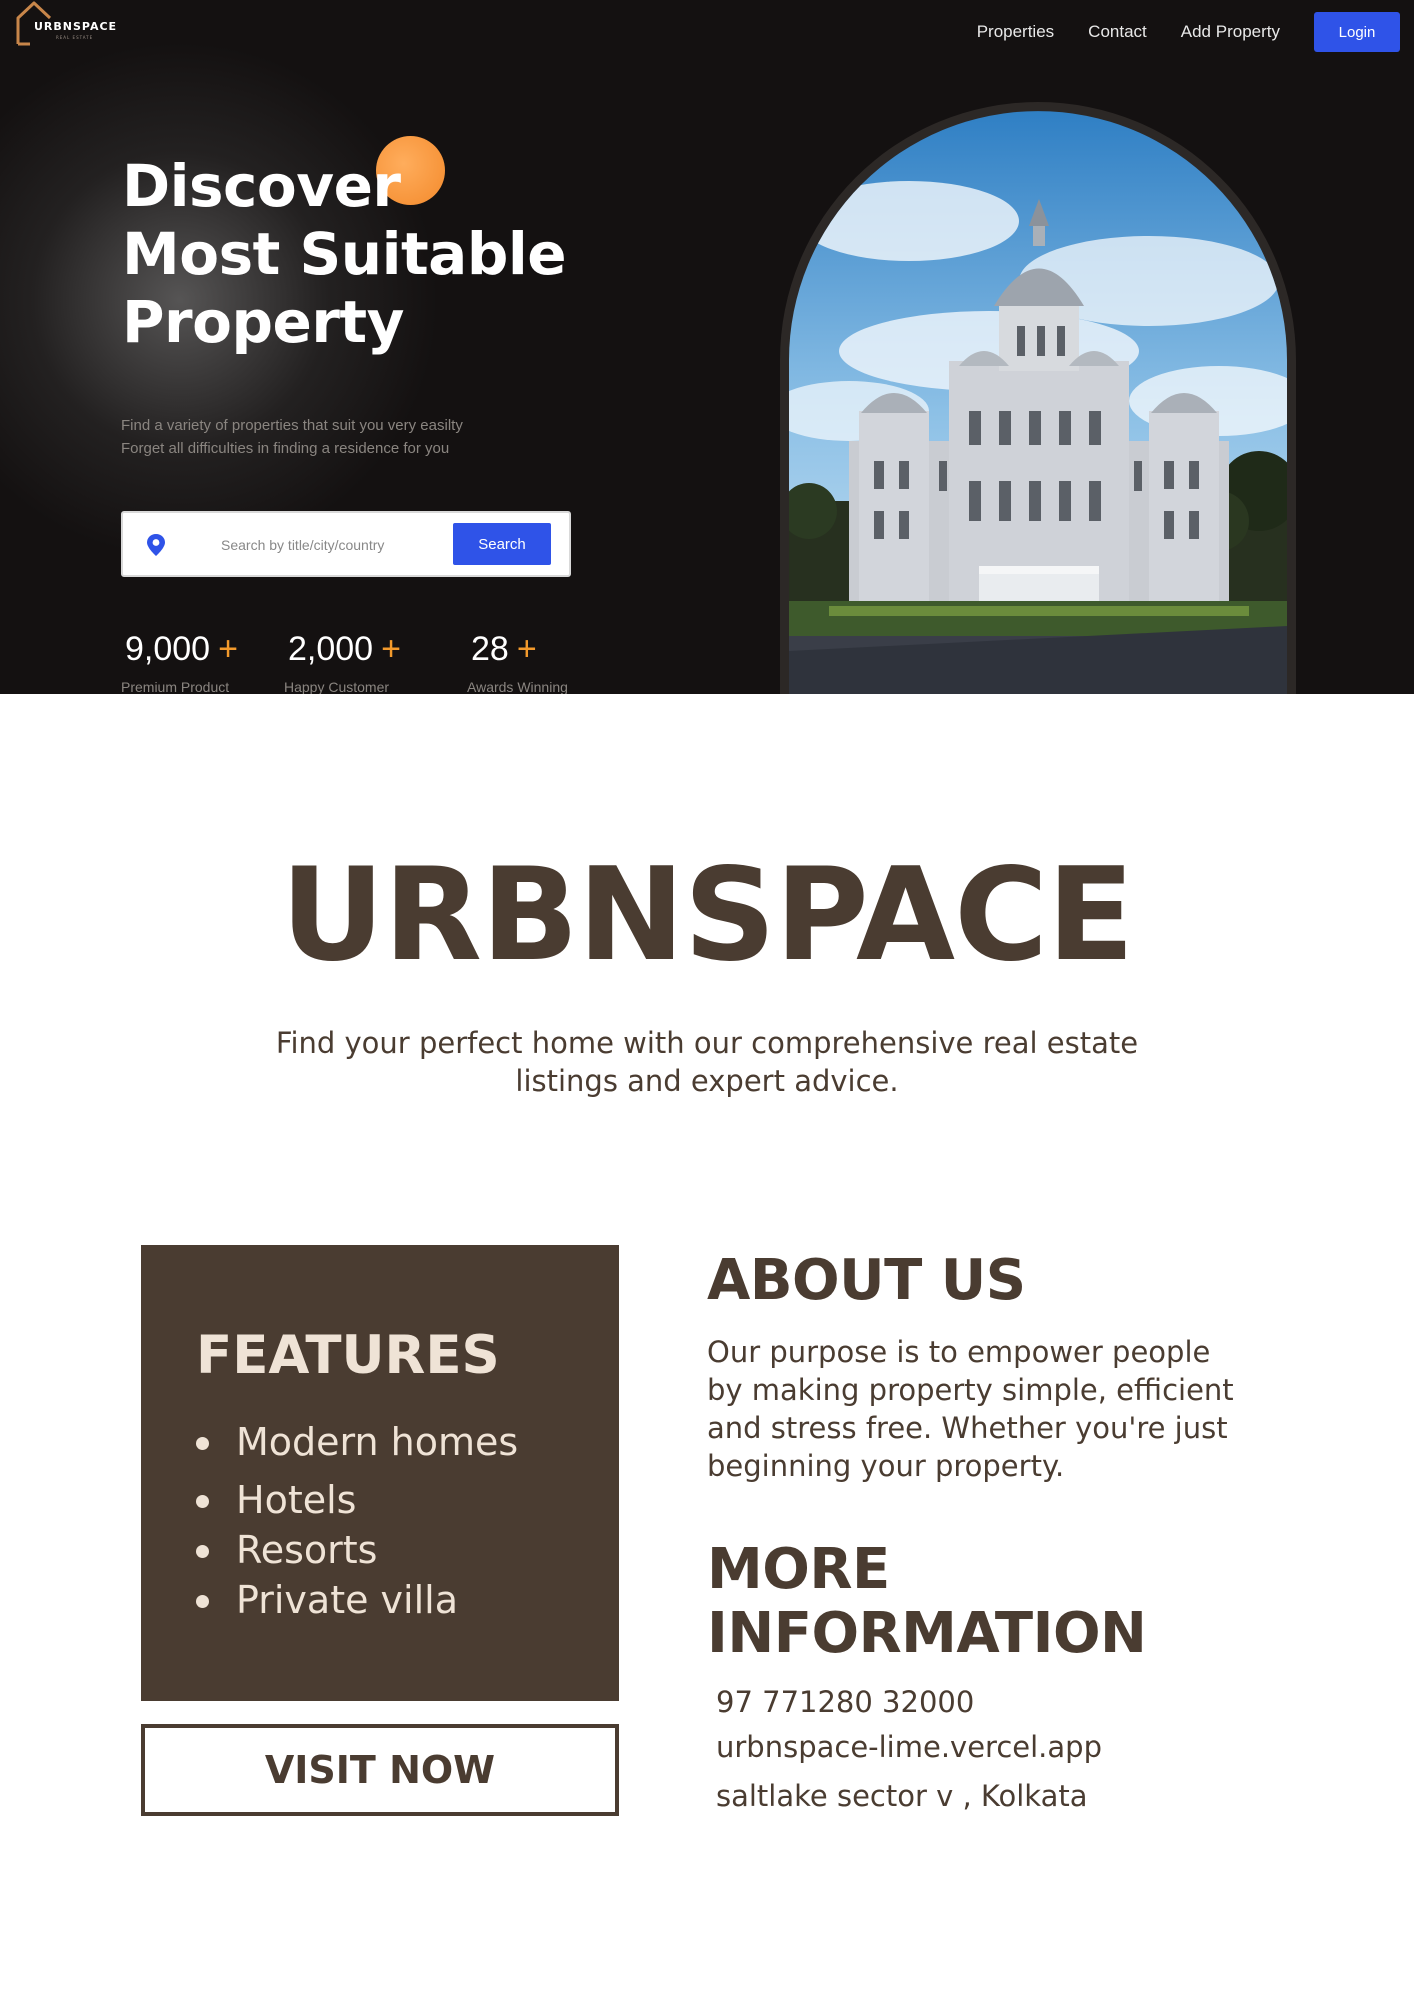 The image size is (1414, 2000). Describe the element at coordinates (311, 545) in the screenshot. I see `search-input` at that location.